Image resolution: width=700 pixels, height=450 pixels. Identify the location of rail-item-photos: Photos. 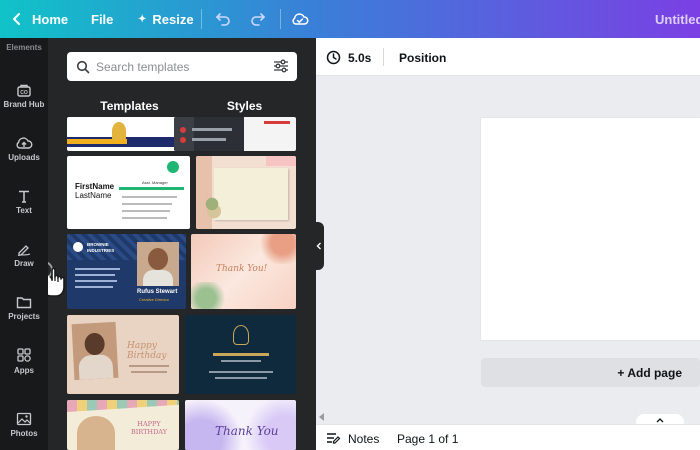
(24, 425).